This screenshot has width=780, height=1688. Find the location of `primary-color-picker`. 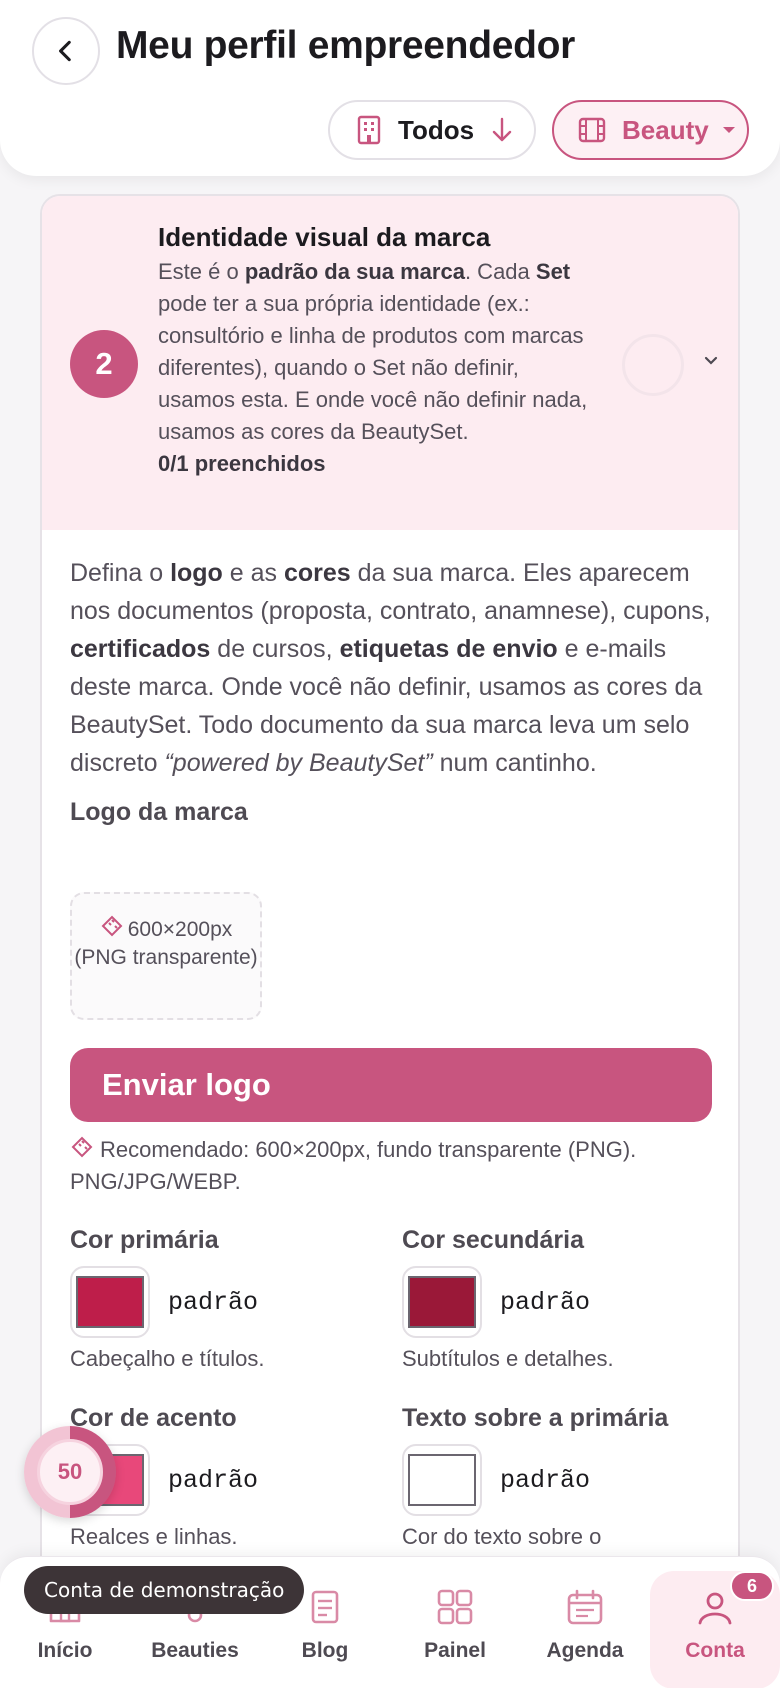

primary-color-picker is located at coordinates (110, 1302).